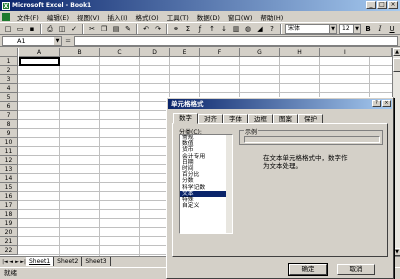 This screenshot has width=400, height=279. I want to click on dialog-help-button: ?, so click(376, 103).